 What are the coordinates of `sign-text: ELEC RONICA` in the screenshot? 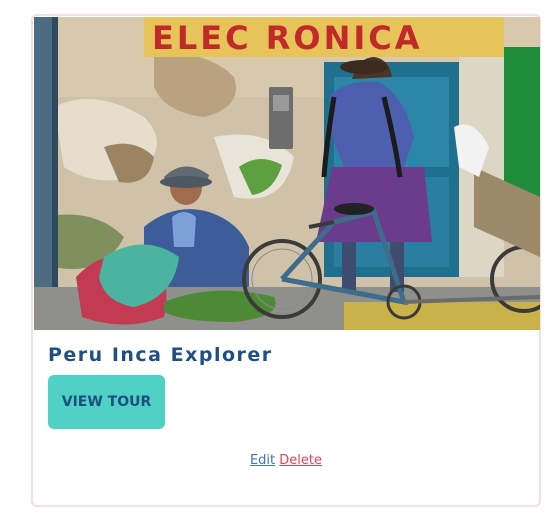 It's located at (287, 38).